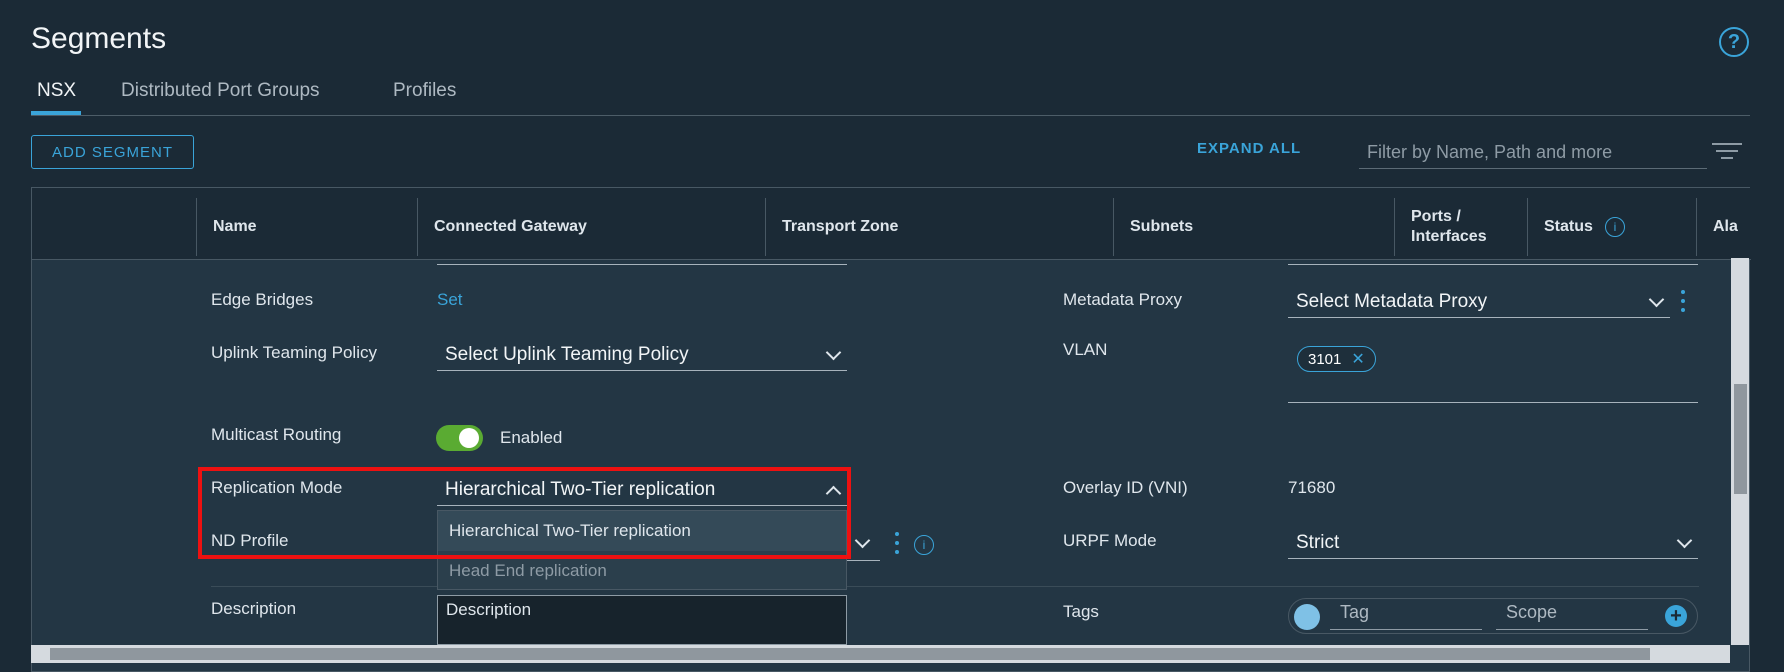  I want to click on column-label: Name, so click(235, 226).